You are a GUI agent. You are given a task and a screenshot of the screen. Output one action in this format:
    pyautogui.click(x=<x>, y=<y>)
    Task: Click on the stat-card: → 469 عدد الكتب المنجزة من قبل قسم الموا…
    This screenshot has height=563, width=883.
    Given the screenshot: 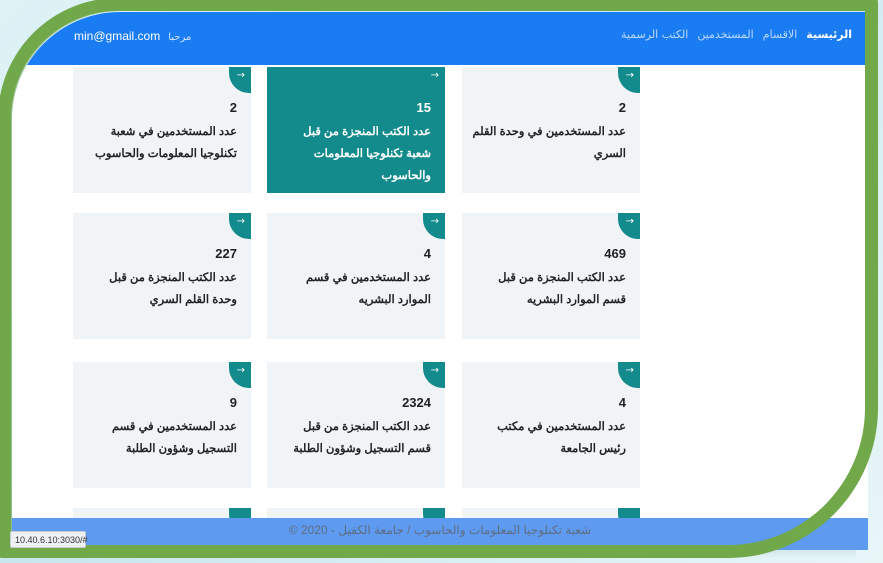 What is the action you would take?
    pyautogui.click(x=551, y=276)
    